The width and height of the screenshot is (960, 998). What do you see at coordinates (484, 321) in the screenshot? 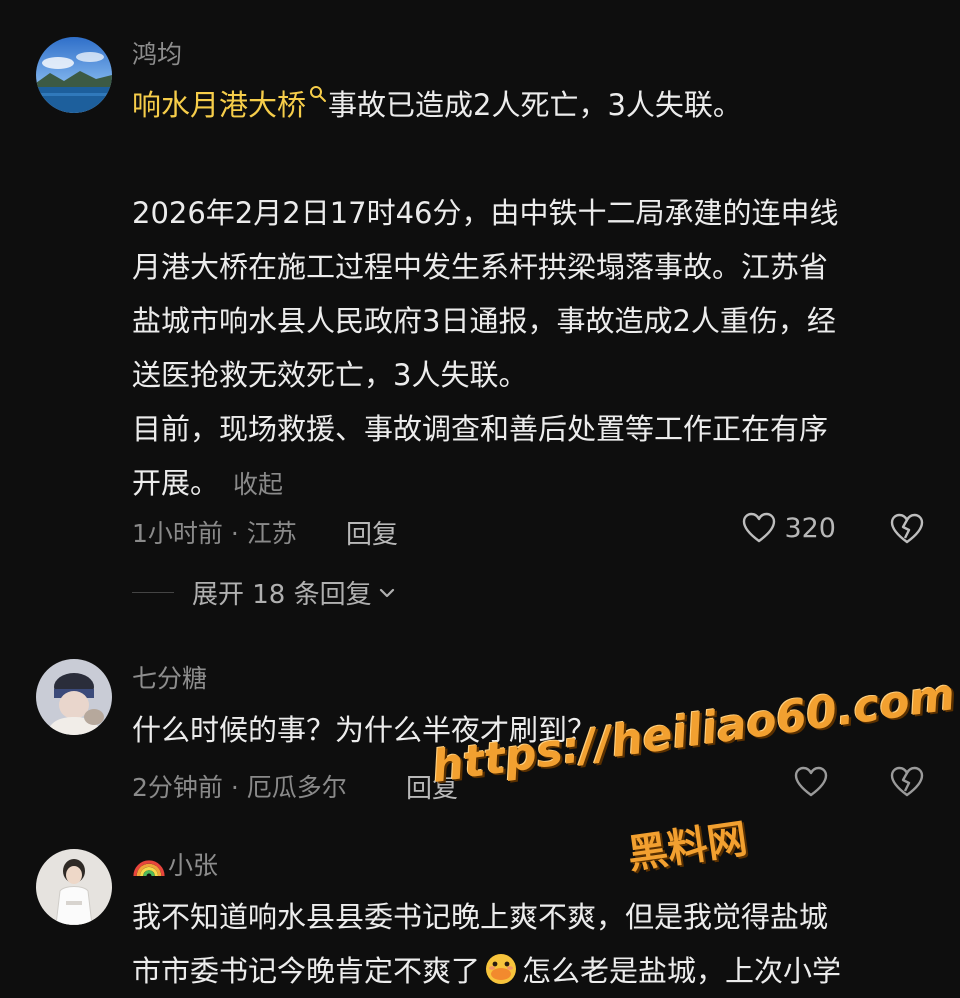
I see `comment-line: 盐城市响水县人民政府3日通报，事故造成2人重伤，经` at bounding box center [484, 321].